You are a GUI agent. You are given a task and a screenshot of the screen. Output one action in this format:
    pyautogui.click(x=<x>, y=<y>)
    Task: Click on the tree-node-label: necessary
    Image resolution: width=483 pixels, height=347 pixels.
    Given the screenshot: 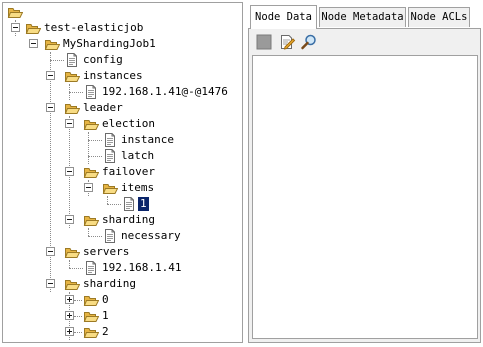 What is the action you would take?
    pyautogui.click(x=151, y=235)
    